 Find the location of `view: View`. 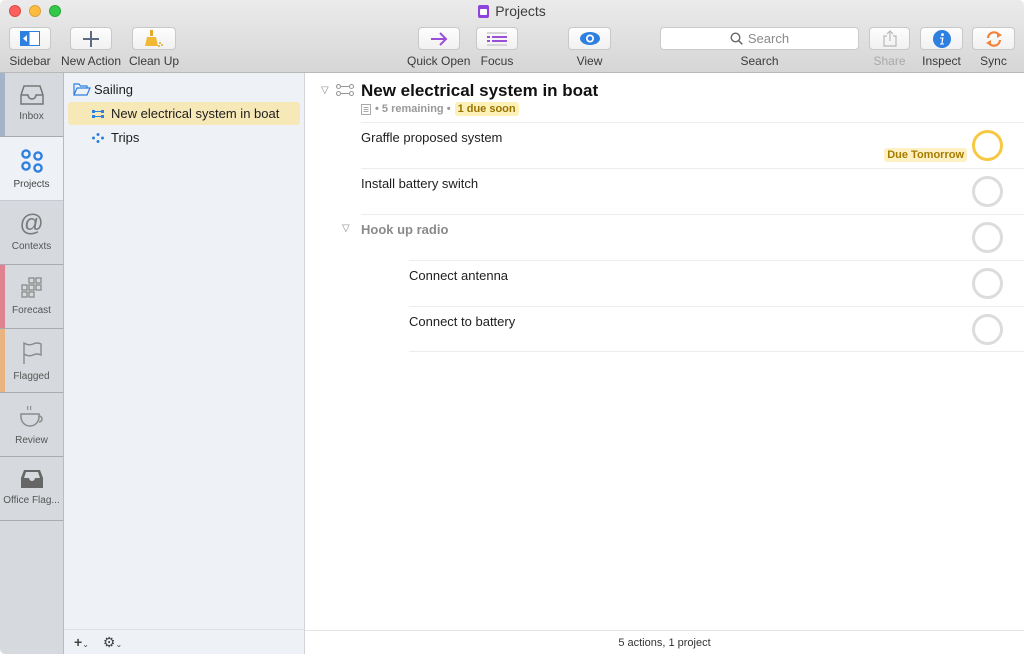

view: View is located at coordinates (589, 47).